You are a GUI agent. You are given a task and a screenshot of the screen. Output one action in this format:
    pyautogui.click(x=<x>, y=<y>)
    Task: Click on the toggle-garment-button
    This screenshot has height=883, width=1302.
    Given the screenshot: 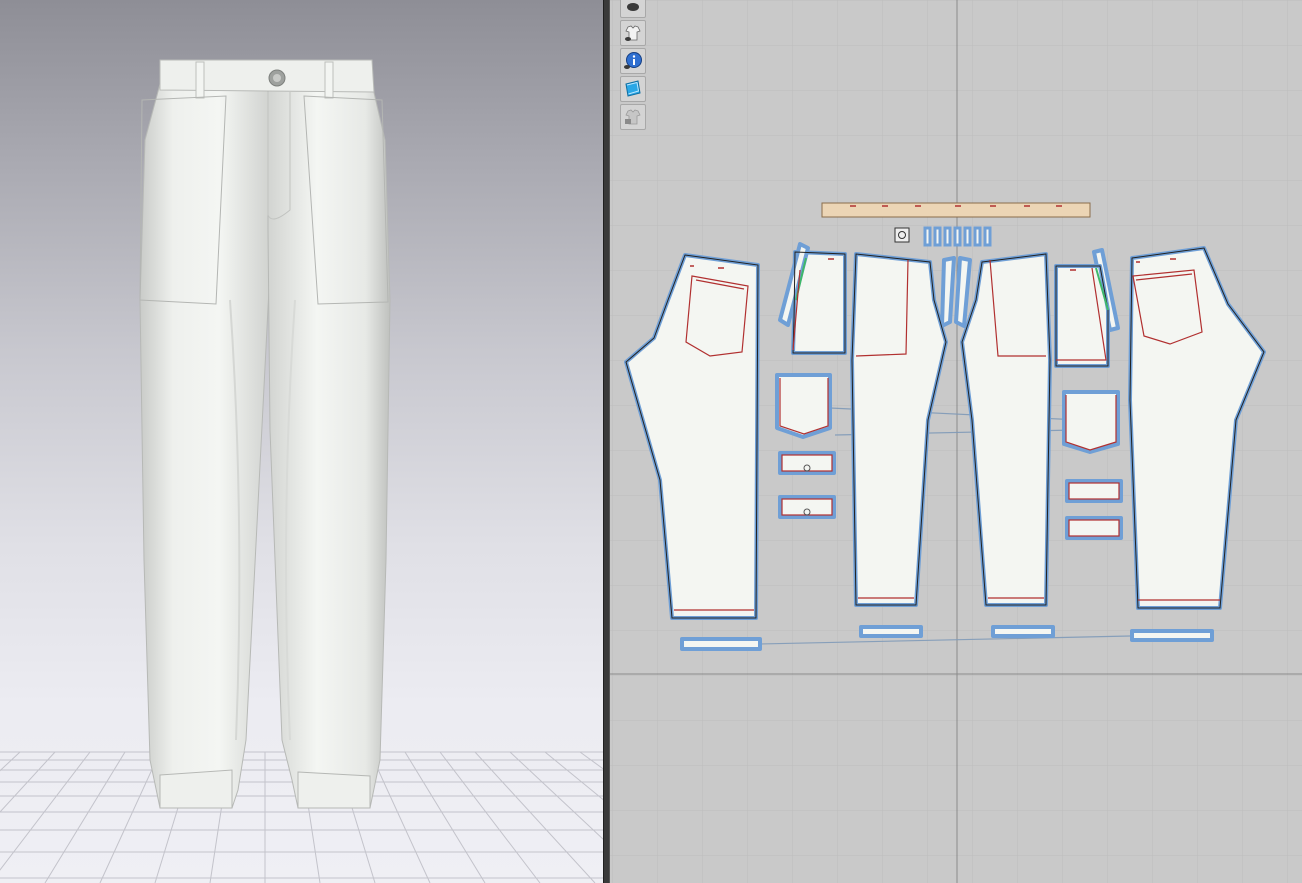 What is the action you would take?
    pyautogui.click(x=633, y=33)
    